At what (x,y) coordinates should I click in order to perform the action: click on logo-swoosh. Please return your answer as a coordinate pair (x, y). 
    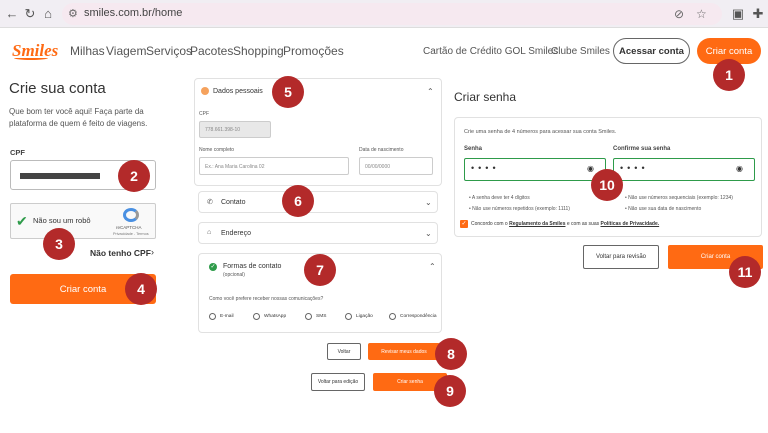
    Looking at the image, I should click on (31, 58).